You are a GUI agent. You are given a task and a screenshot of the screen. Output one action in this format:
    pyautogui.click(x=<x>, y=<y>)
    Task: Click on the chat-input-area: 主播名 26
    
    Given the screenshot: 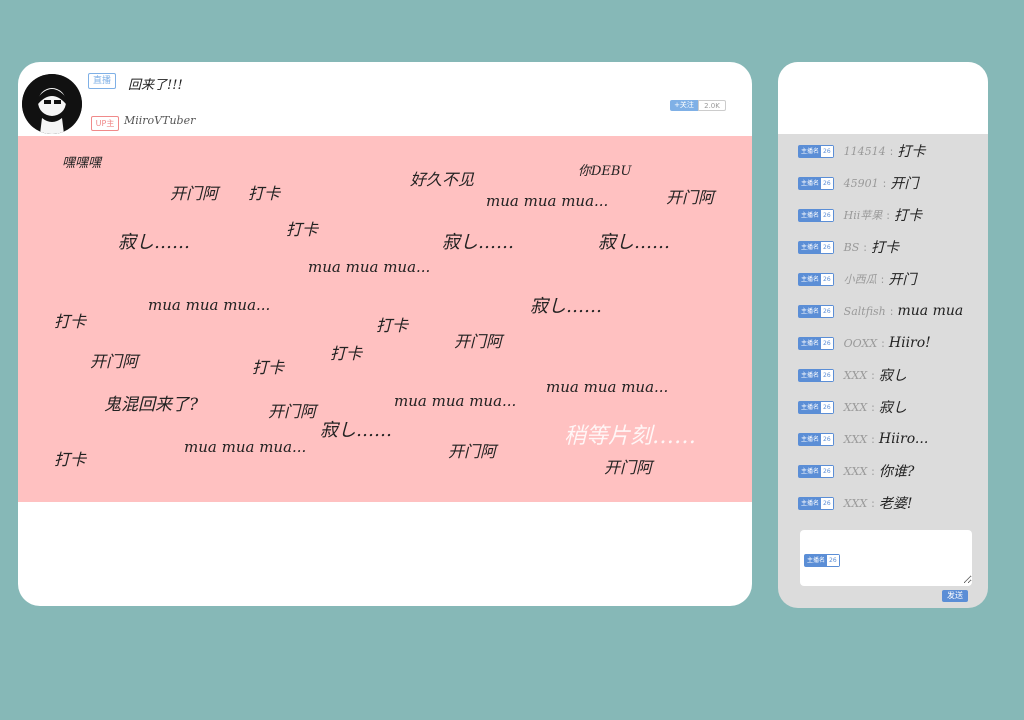 What is the action you would take?
    pyautogui.click(x=886, y=558)
    